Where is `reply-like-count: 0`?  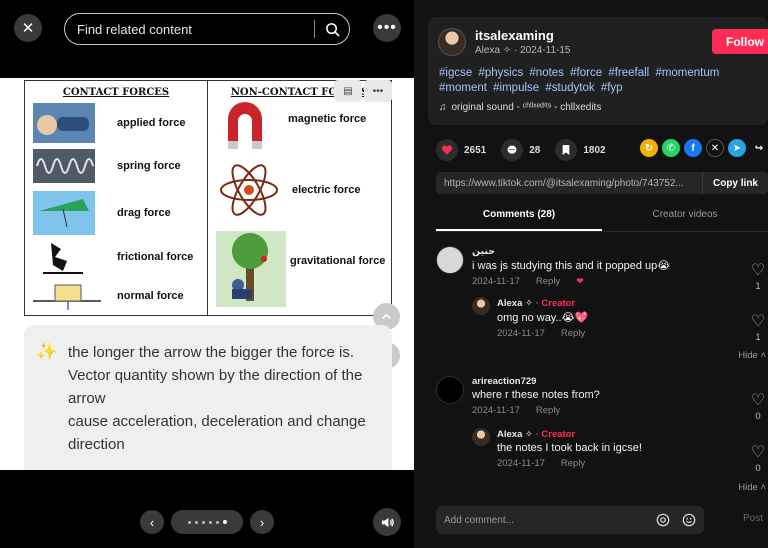 reply-like-count: 0 is located at coordinates (758, 468).